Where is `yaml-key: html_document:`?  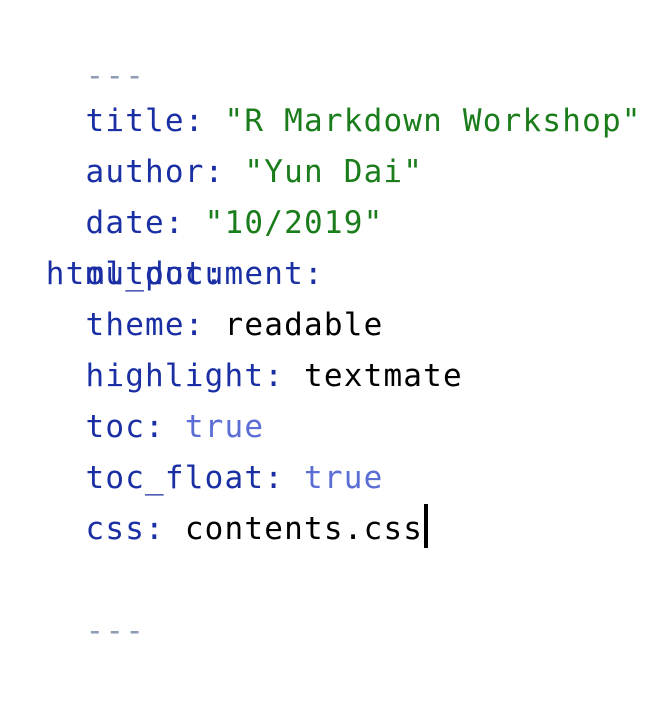
yaml-key: html_document: is located at coordinates (184, 274).